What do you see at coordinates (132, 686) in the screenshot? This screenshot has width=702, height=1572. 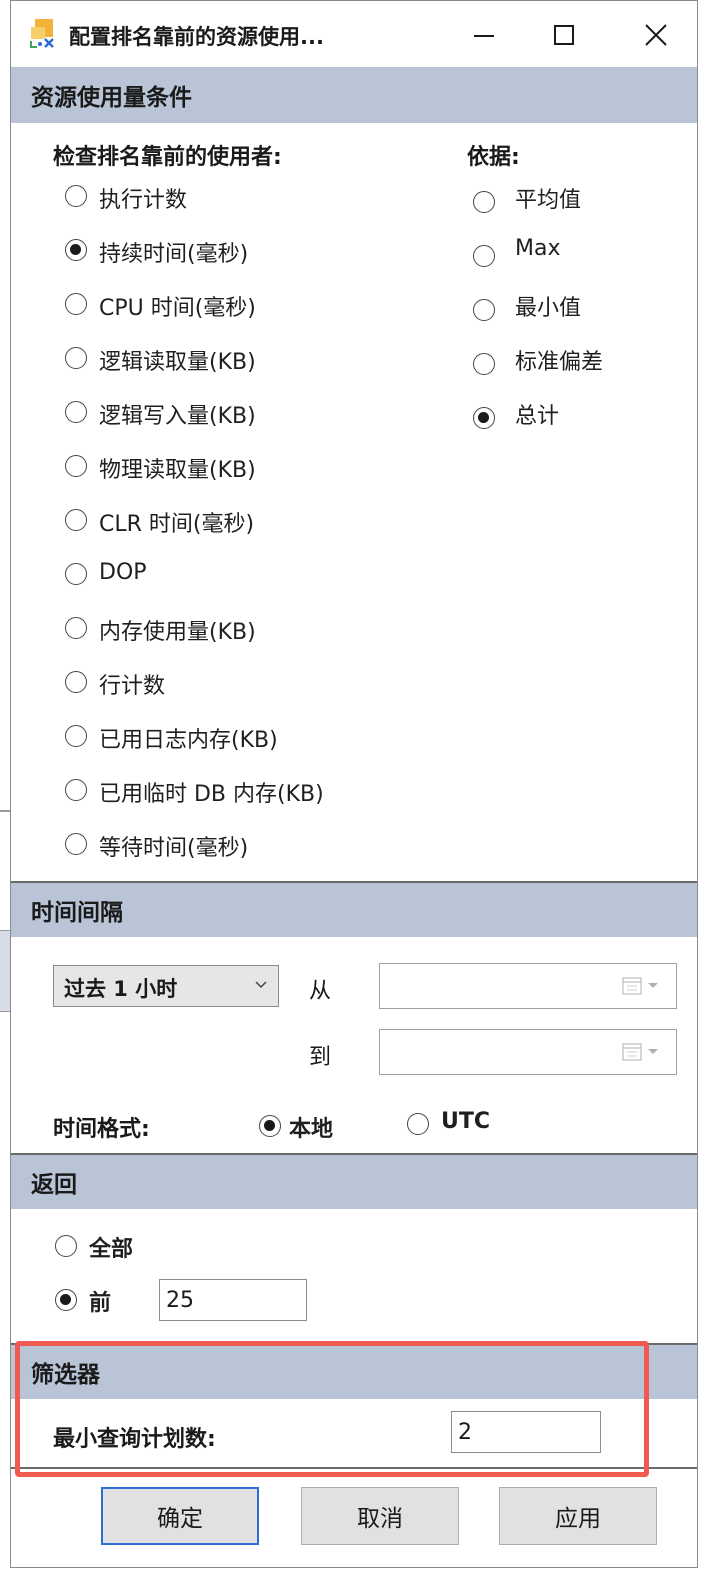 I see `metric-radio-label: 行计数` at bounding box center [132, 686].